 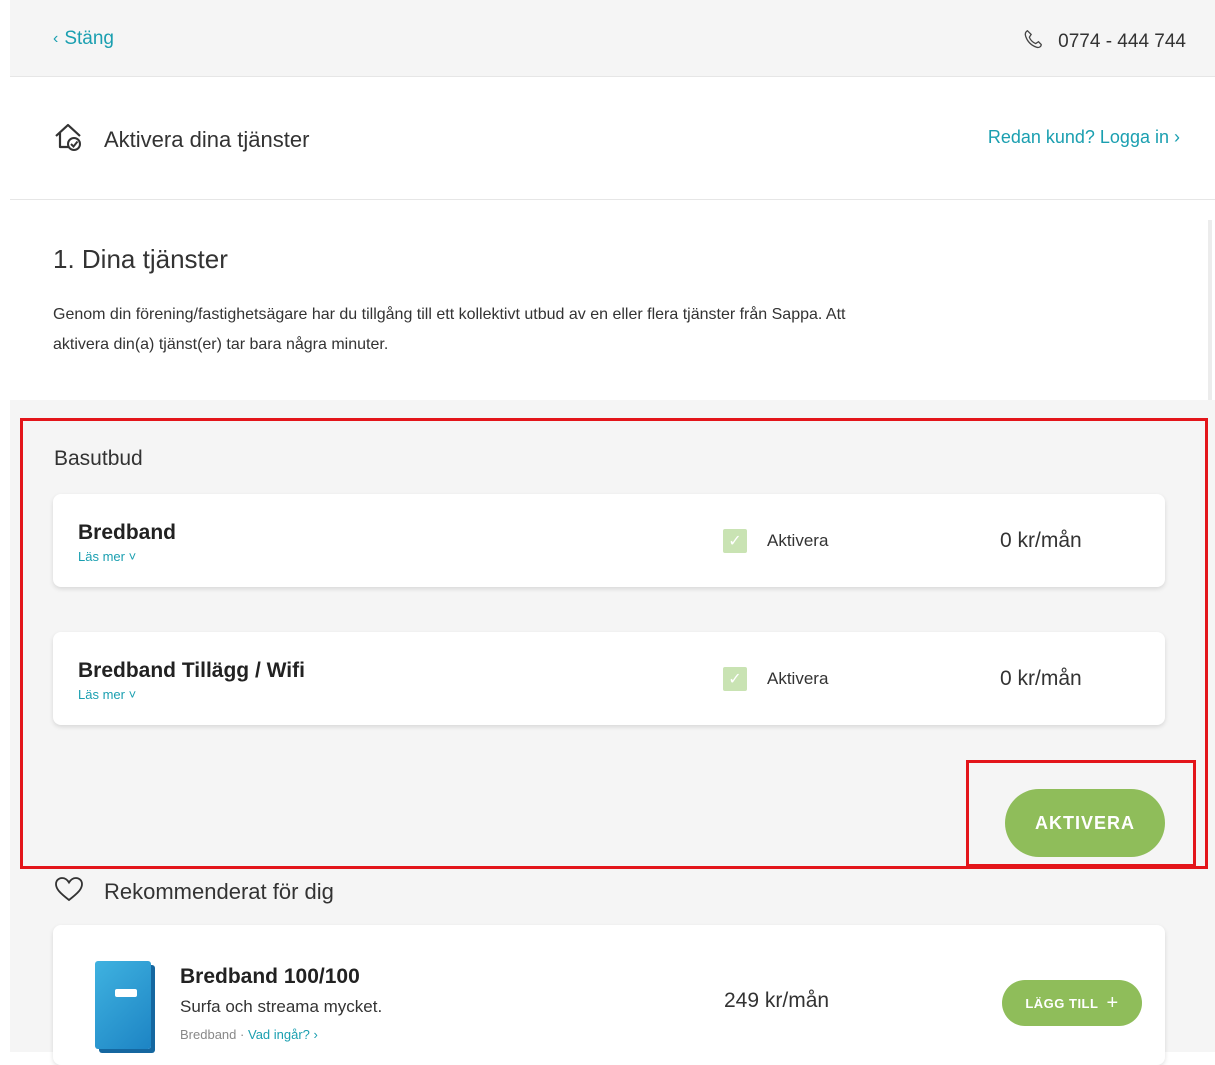 I want to click on phone-icon, so click(x=1033, y=42).